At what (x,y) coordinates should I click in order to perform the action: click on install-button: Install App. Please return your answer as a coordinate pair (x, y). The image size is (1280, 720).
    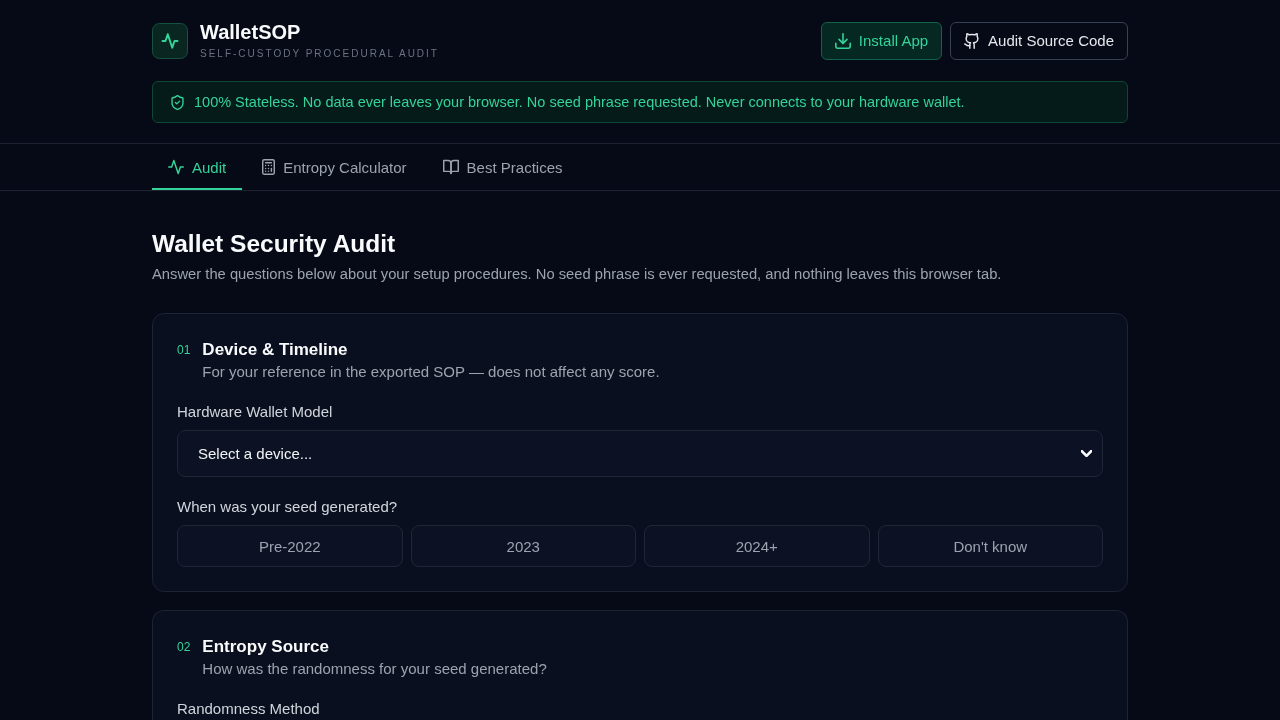
    Looking at the image, I should click on (881, 40).